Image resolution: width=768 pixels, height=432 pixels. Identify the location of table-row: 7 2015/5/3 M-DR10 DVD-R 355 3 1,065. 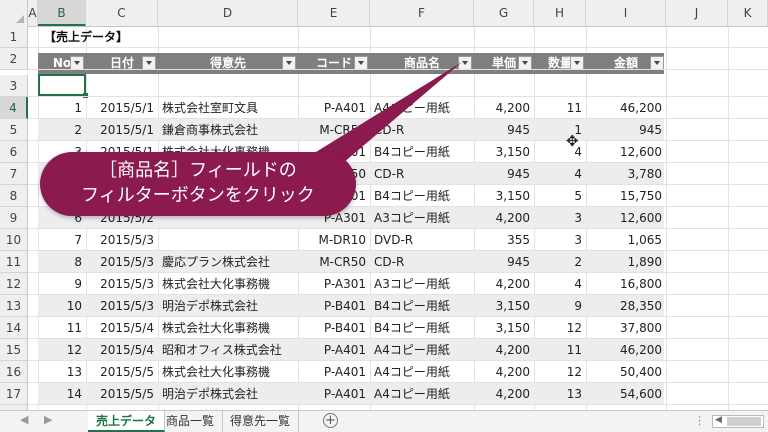
(351, 240).